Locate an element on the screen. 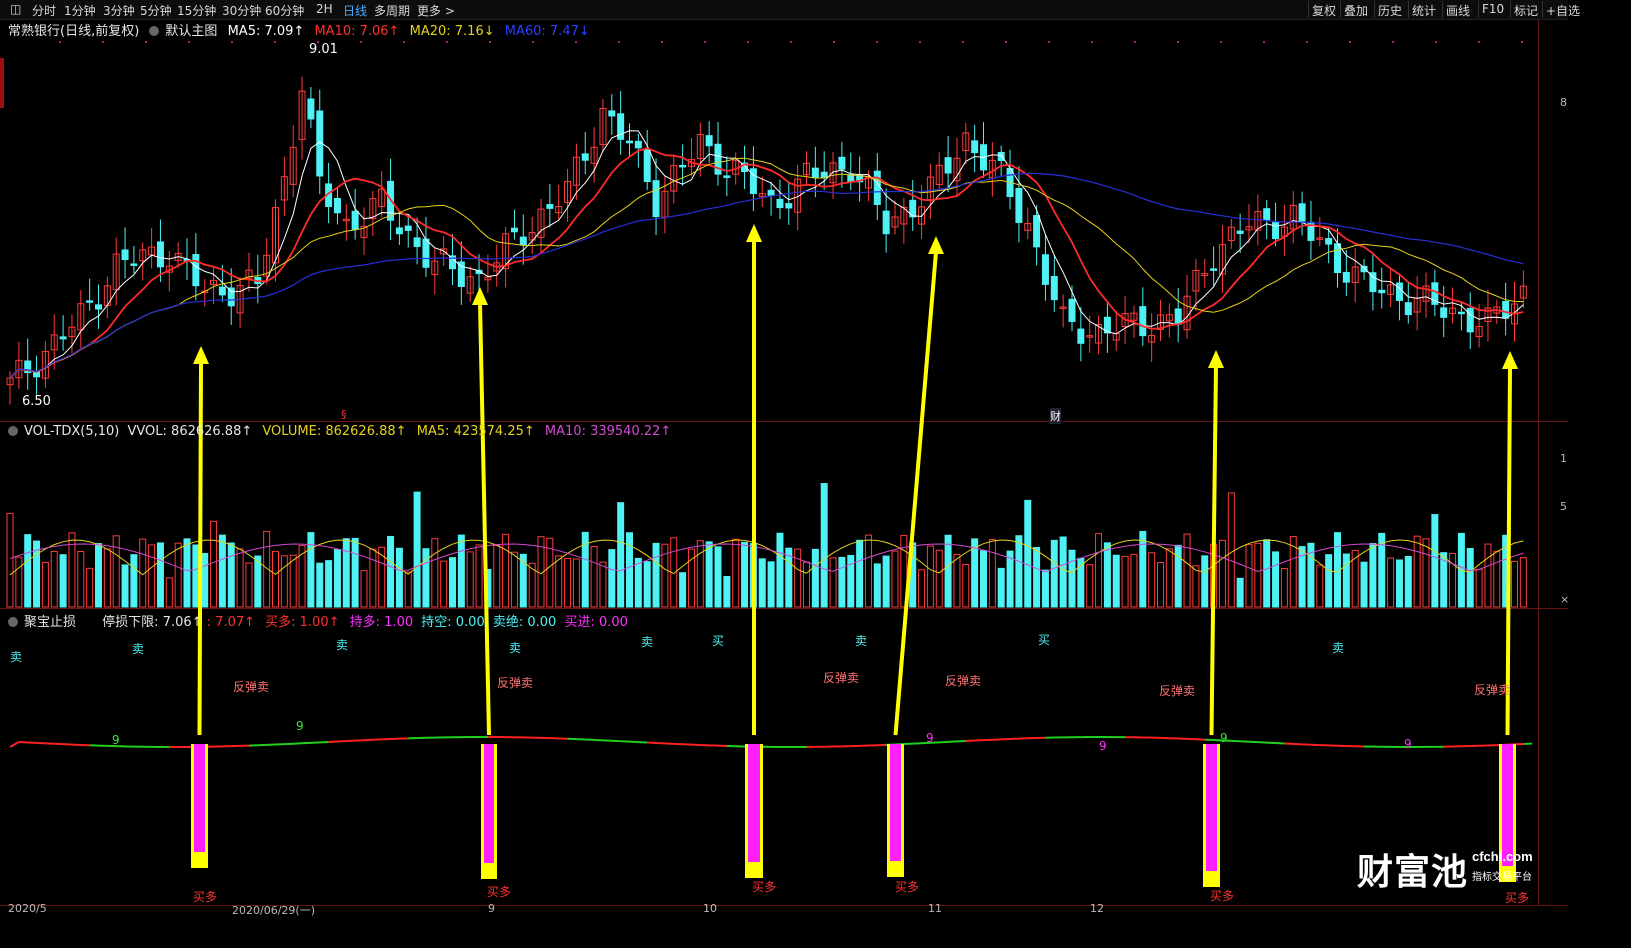  volume-settings-icon is located at coordinates (13, 431).